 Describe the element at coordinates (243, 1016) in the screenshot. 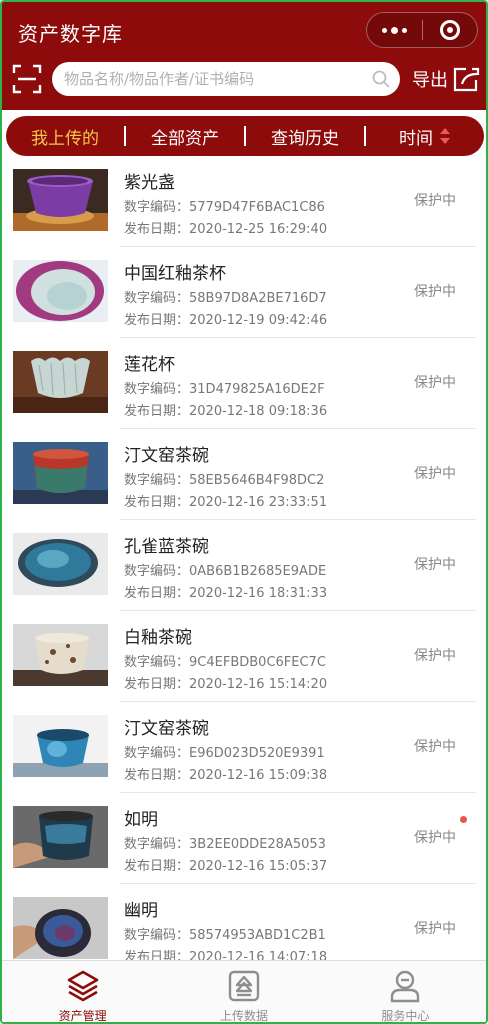

I see `tab-label: 上传数据` at that location.